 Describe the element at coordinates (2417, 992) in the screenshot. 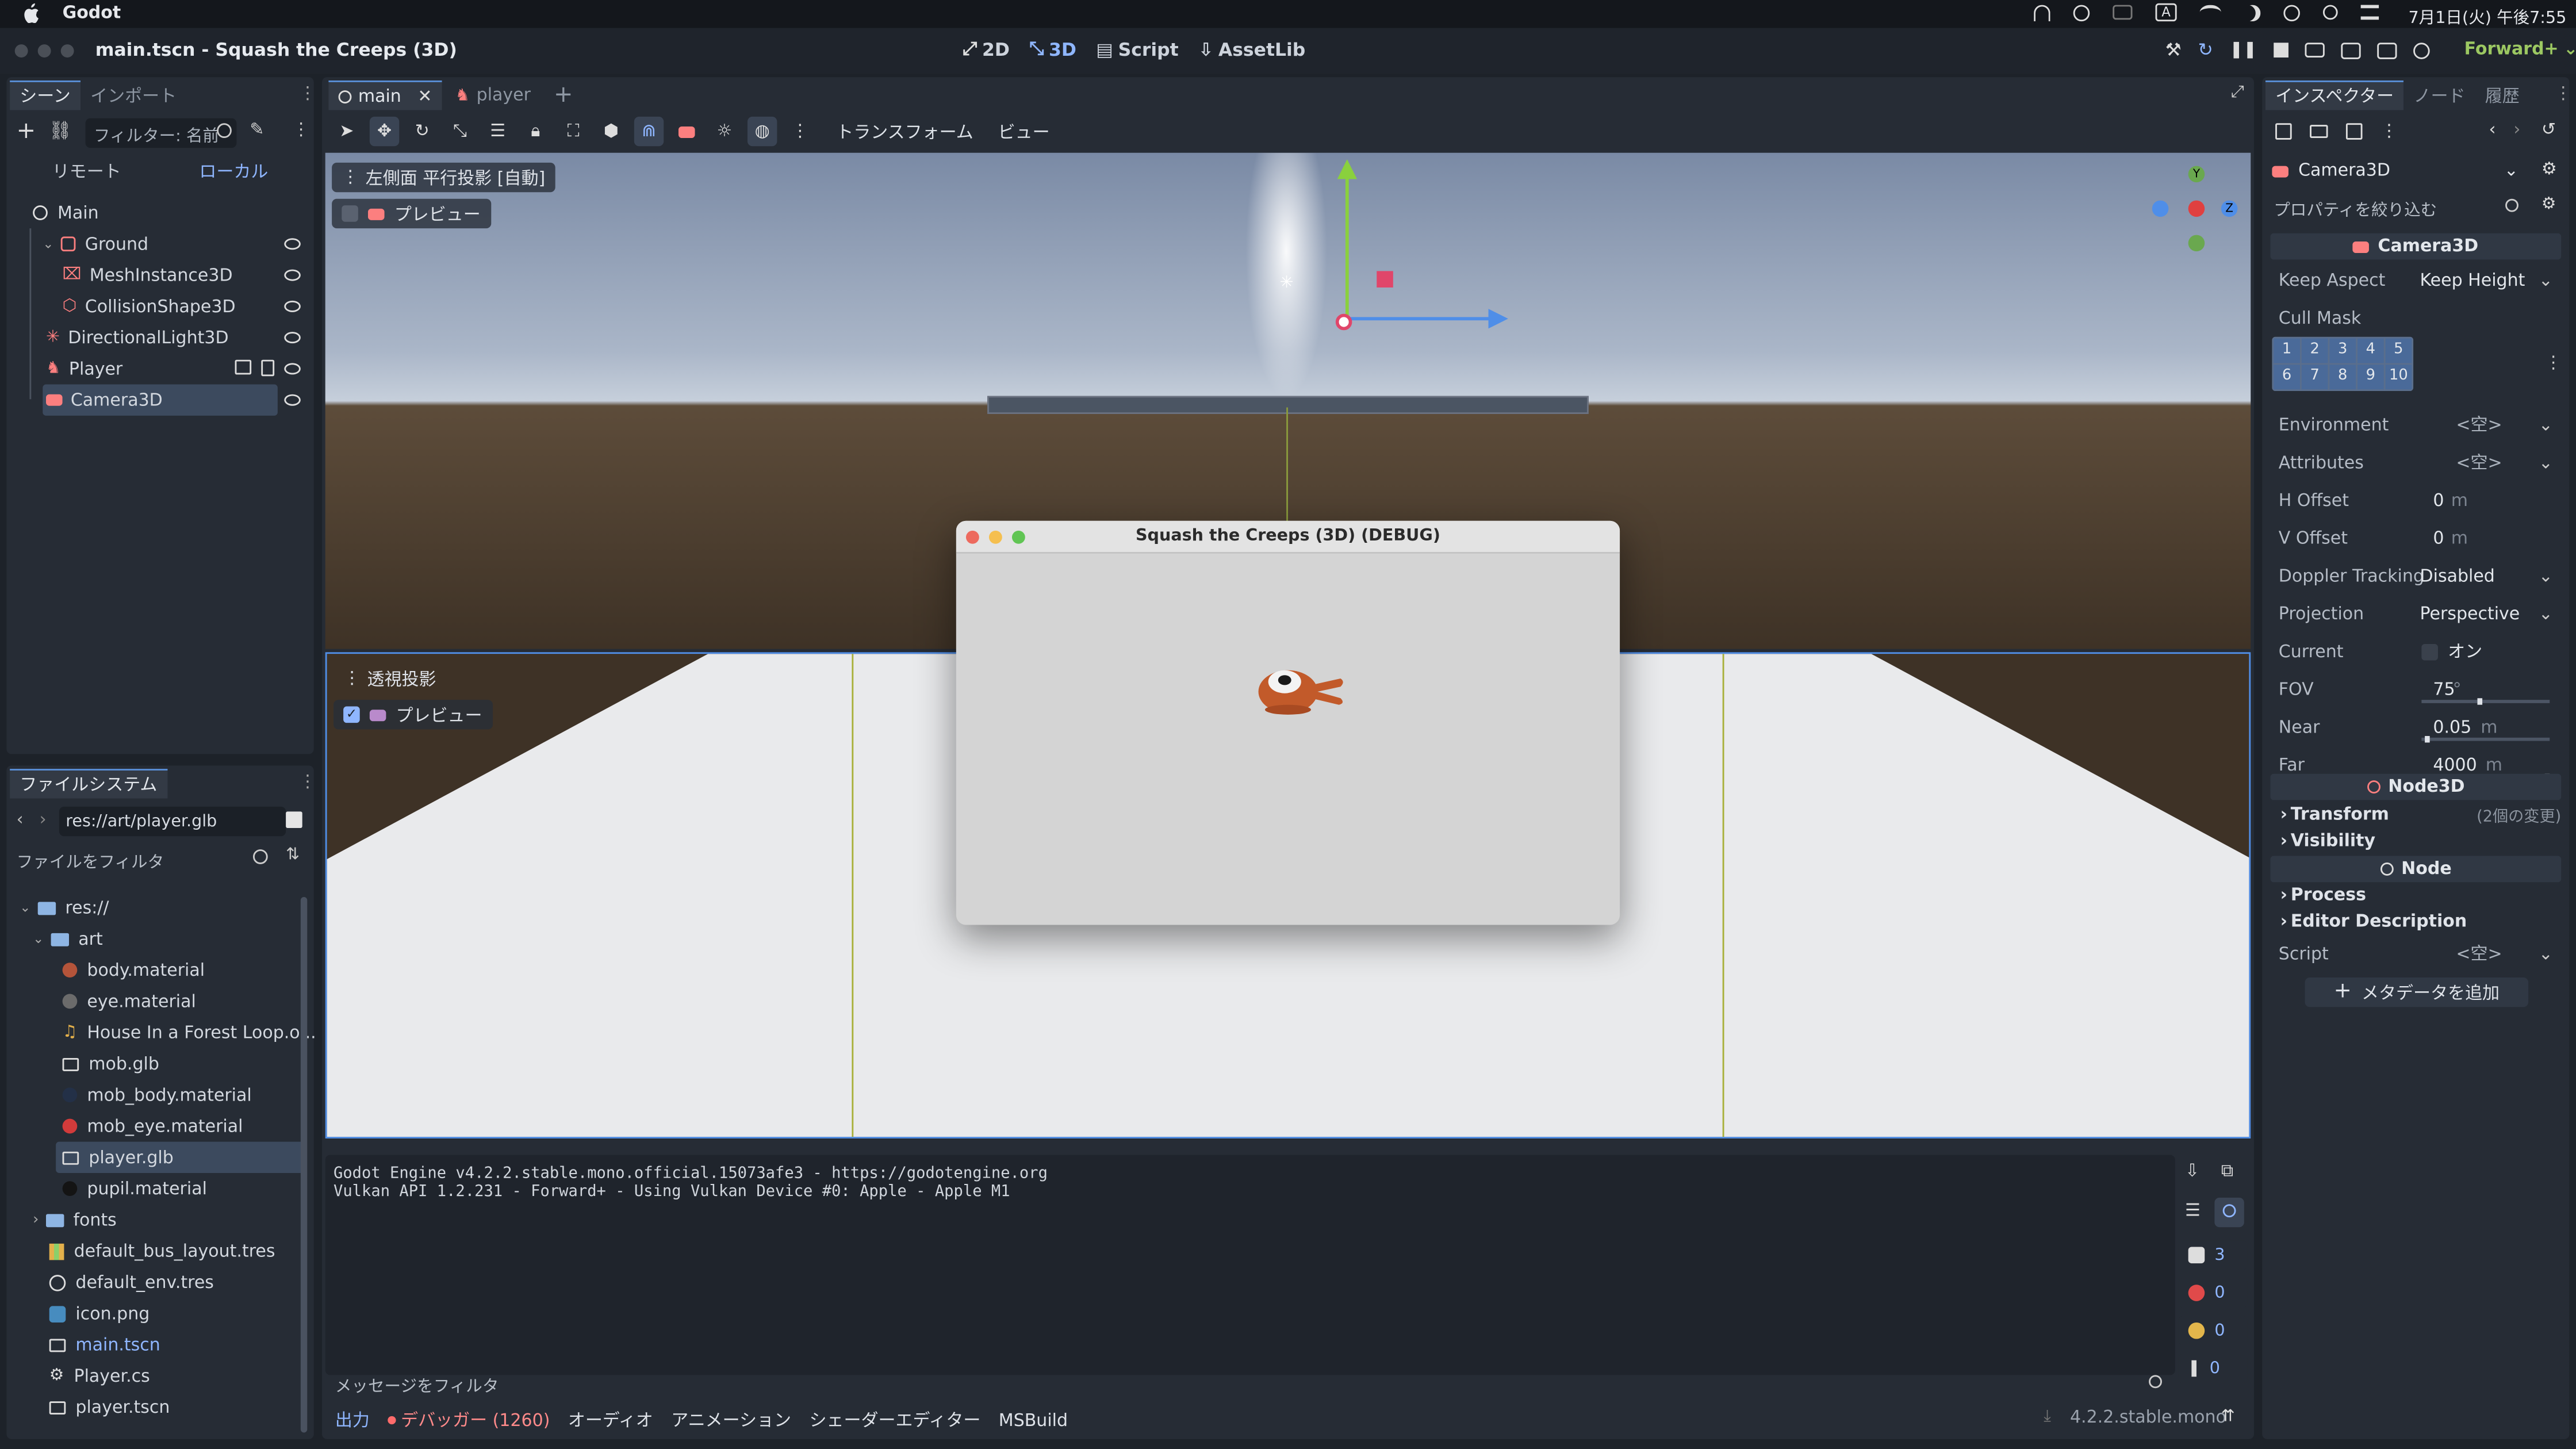

I see `add-metadata-button: + メタデータを追加` at that location.